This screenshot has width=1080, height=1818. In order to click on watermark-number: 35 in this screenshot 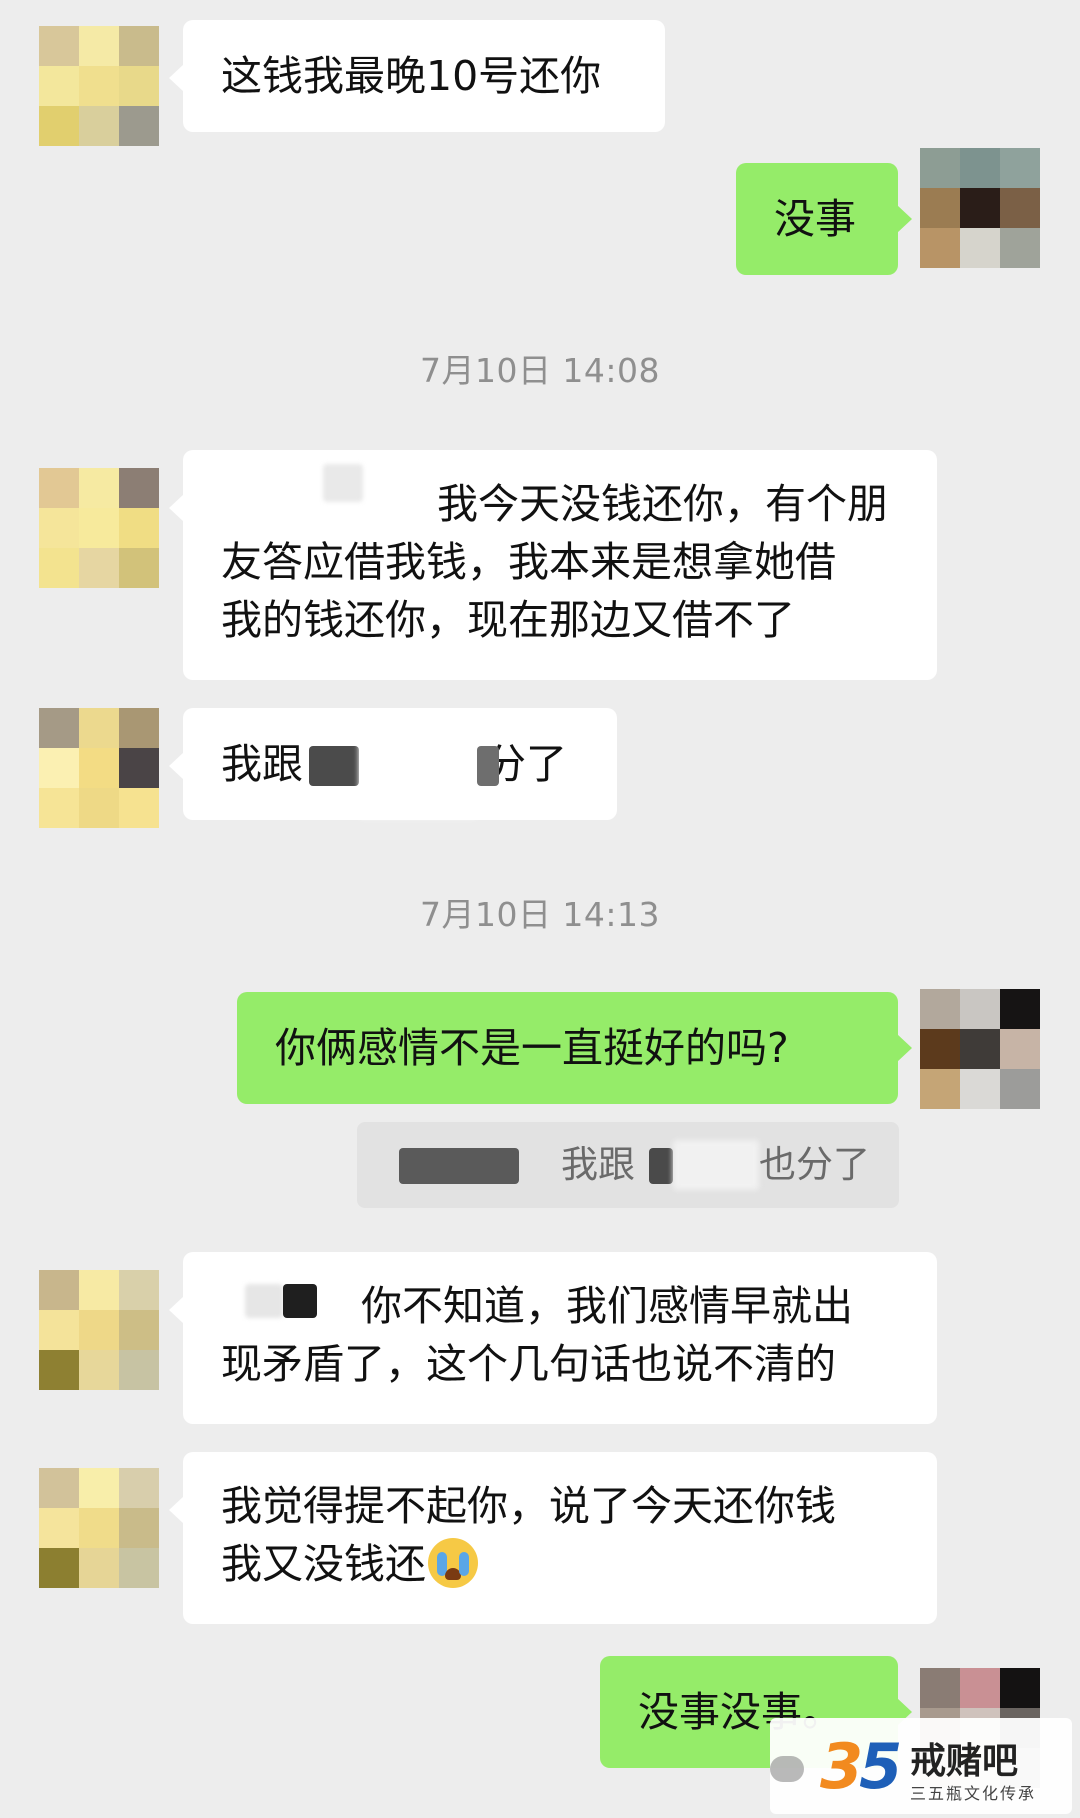, I will do `click(861, 1766)`.